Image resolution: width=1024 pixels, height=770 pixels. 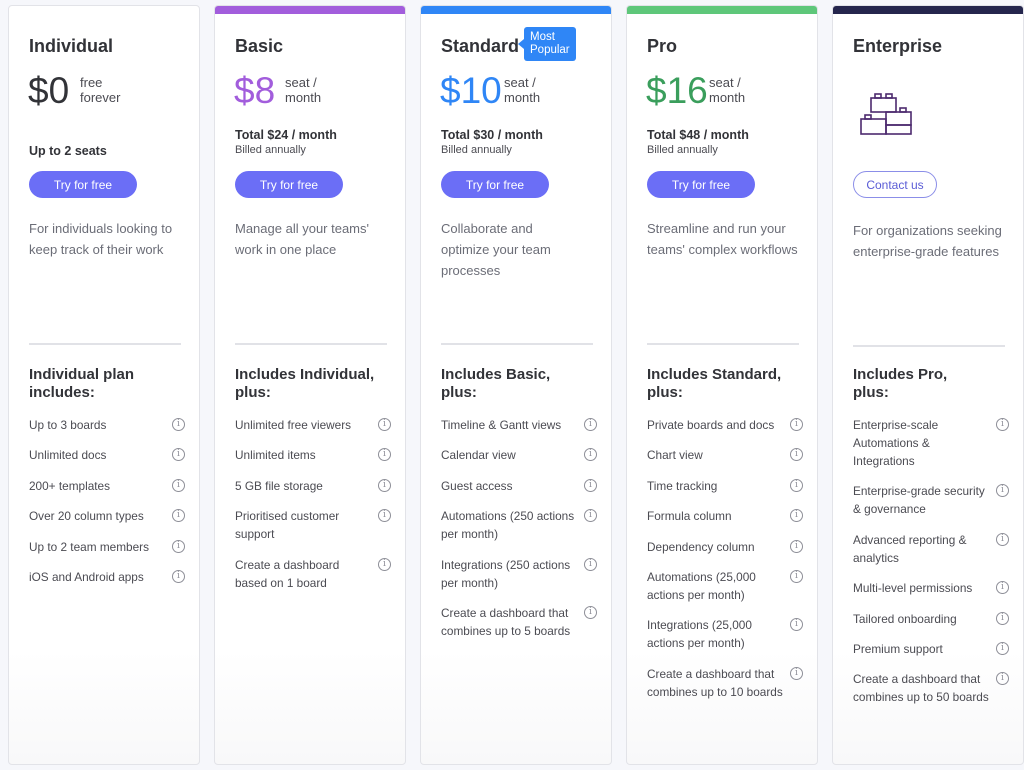 I want to click on price-unit-line: month, so click(x=303, y=97).